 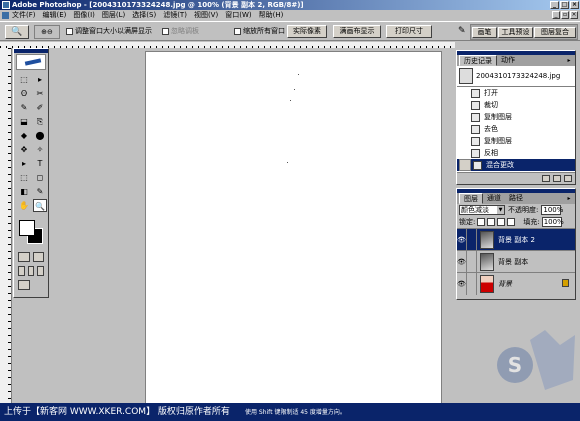 What do you see at coordinates (555, 32) in the screenshot?
I see `well-tab-layer-comps: 图层复合` at bounding box center [555, 32].